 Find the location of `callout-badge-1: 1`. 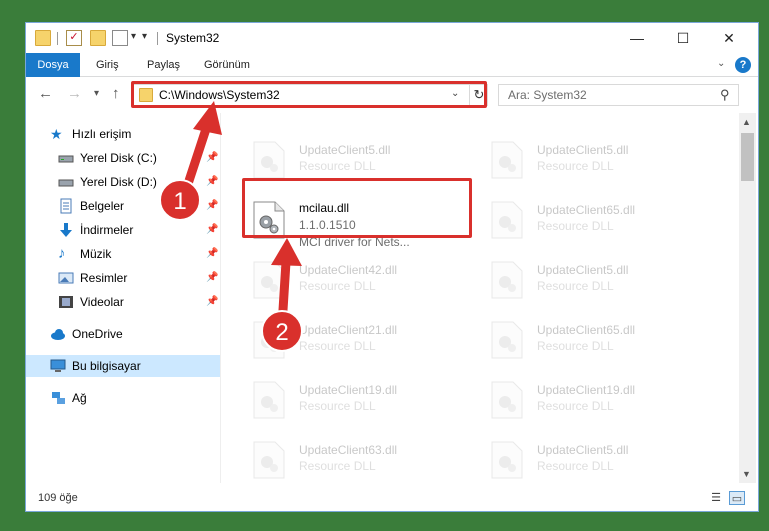

callout-badge-1: 1 is located at coordinates (180, 200).